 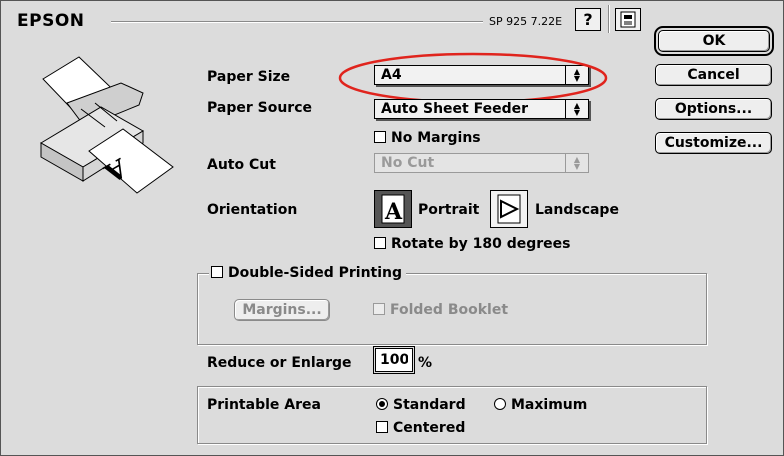 What do you see at coordinates (500, 404) in the screenshot?
I see `maximum-radio-dot` at bounding box center [500, 404].